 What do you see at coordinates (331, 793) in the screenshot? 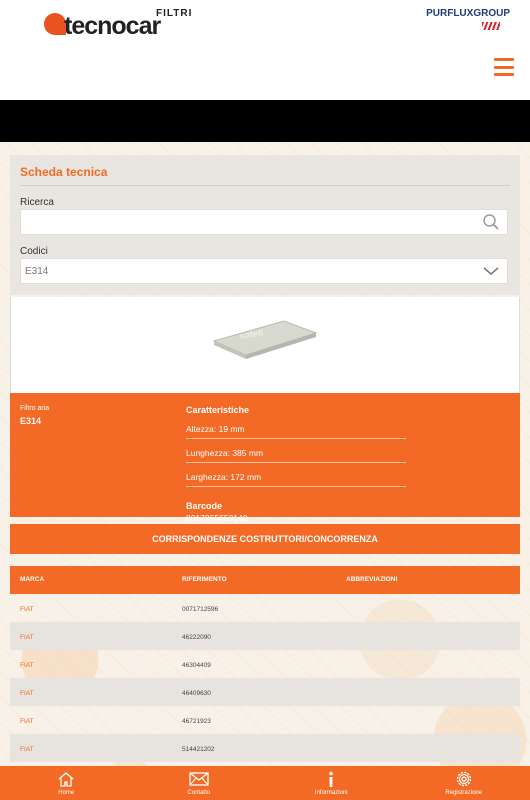
I see `tab-informazioni-label: Informazioni` at bounding box center [331, 793].